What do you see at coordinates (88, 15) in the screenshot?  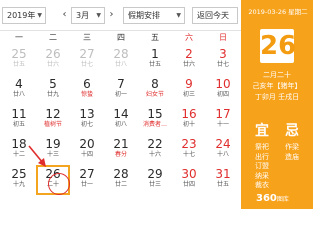 I see `month-select: 3月 ▼` at bounding box center [88, 15].